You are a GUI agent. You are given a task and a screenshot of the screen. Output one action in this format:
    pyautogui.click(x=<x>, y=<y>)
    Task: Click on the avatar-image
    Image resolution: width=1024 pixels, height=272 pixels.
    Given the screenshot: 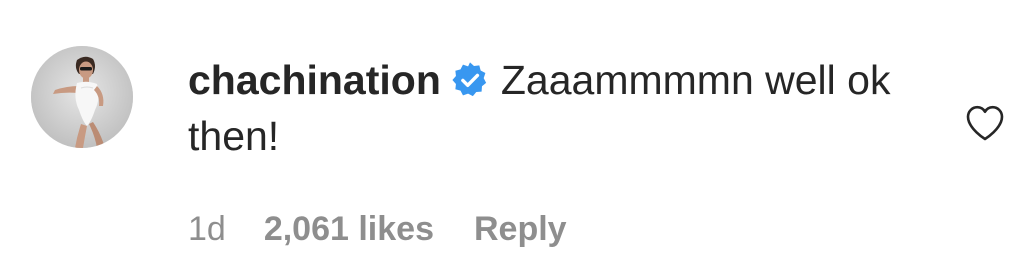 What is the action you would take?
    pyautogui.click(x=82, y=97)
    